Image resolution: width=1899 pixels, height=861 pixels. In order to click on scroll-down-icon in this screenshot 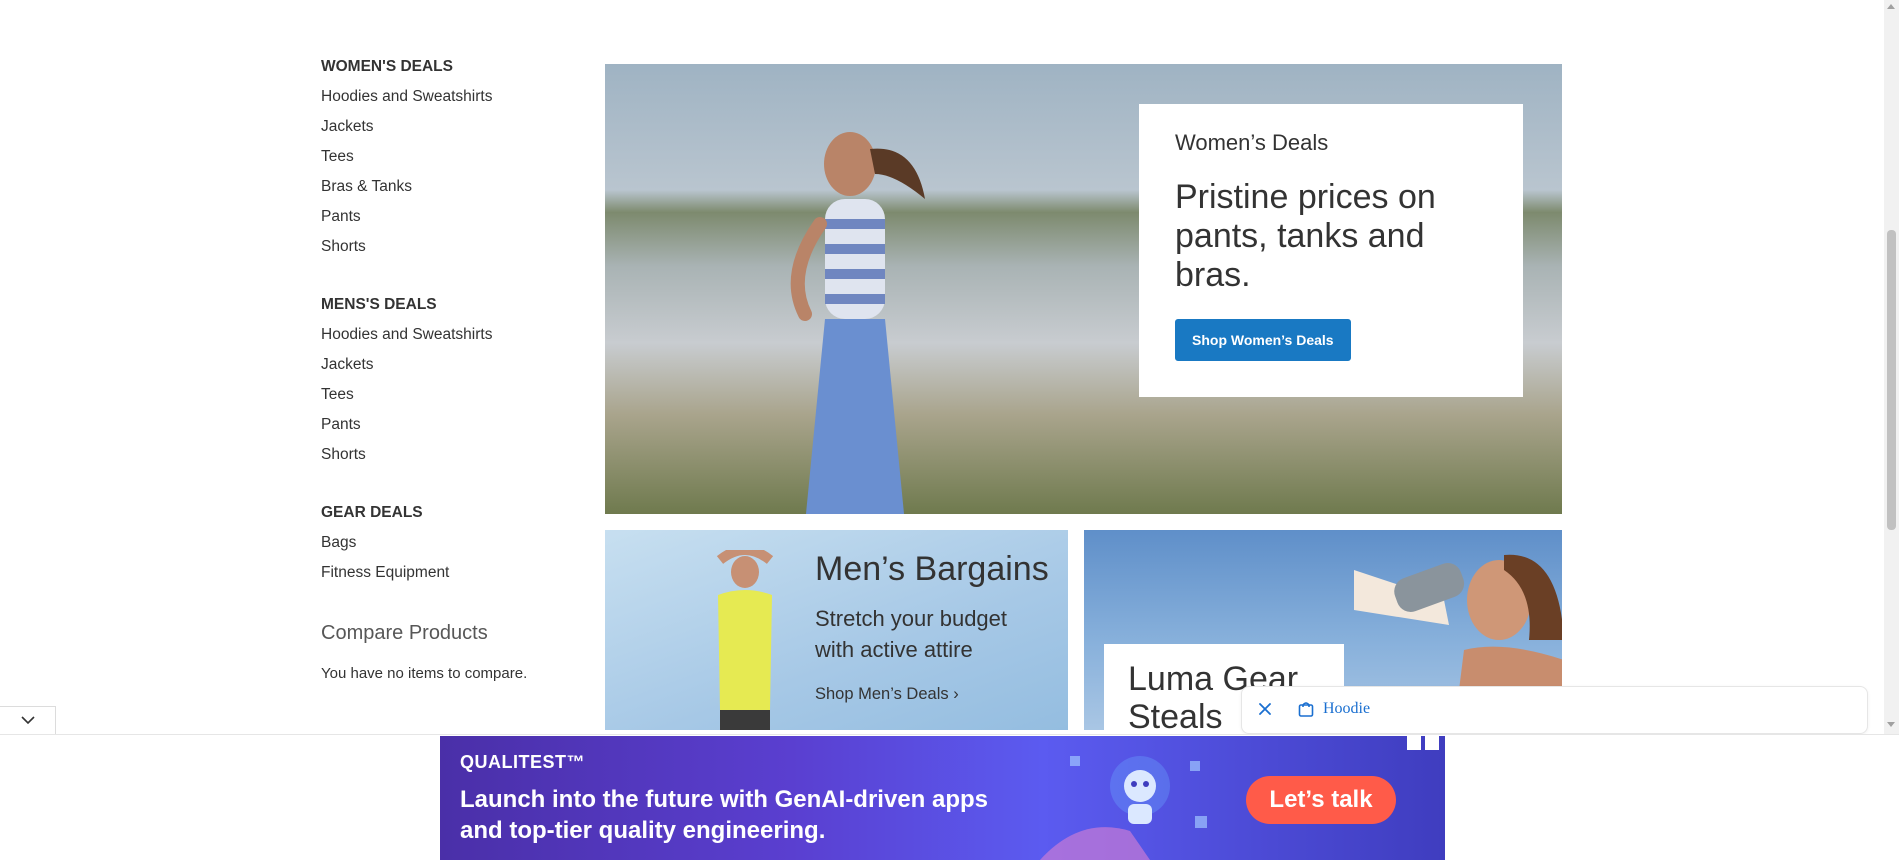, I will do `click(1891, 724)`.